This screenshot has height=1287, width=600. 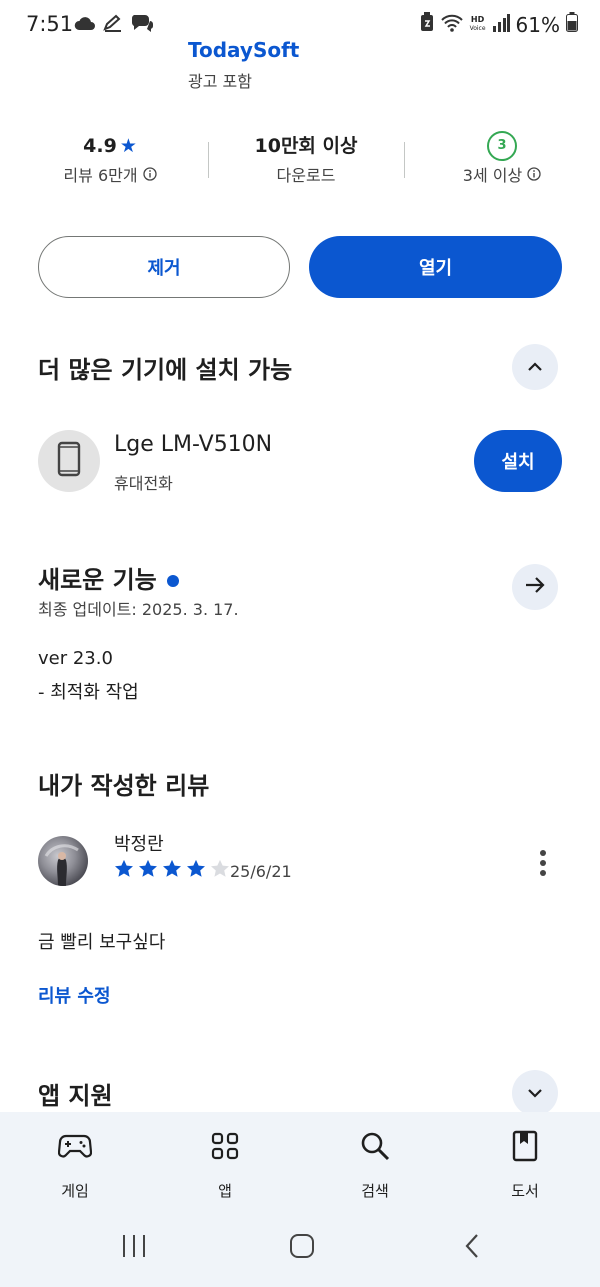 I want to click on age-rating-stat: 3 3세 이상, so click(x=502, y=160).